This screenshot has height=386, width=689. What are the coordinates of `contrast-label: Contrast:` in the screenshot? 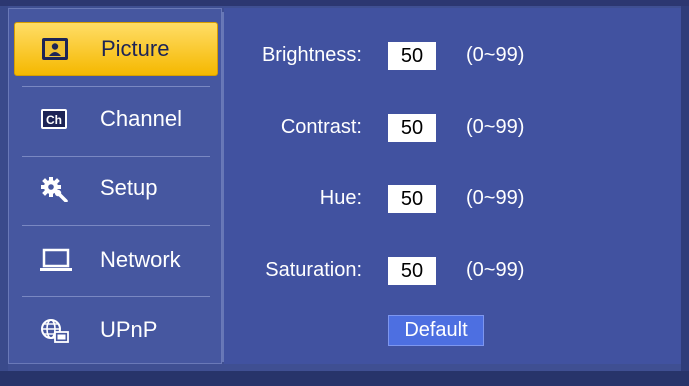 It's located at (321, 127).